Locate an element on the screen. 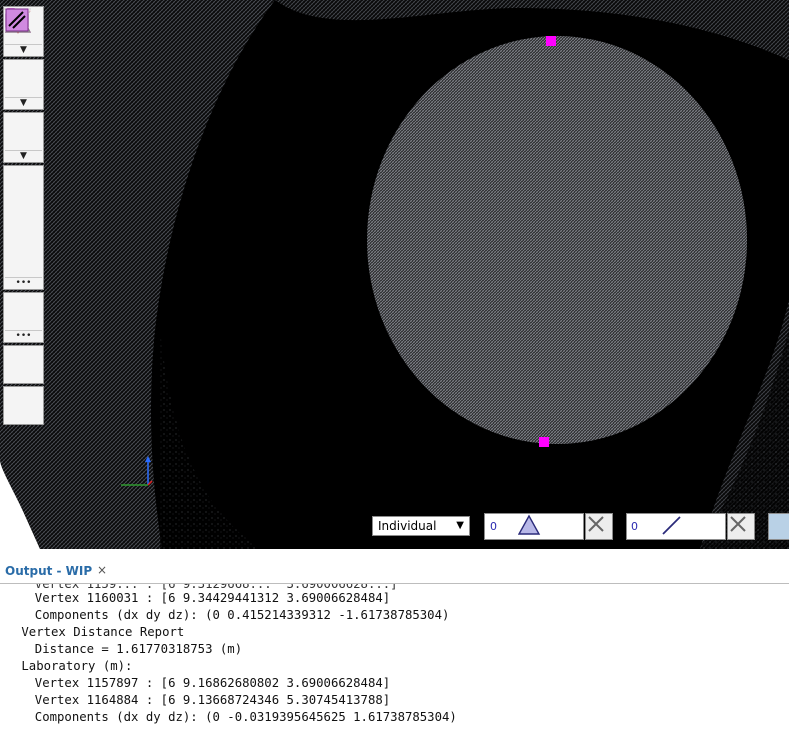 The height and width of the screenshot is (740, 789). tool-group-triangle-outline is located at coordinates (23, 196).